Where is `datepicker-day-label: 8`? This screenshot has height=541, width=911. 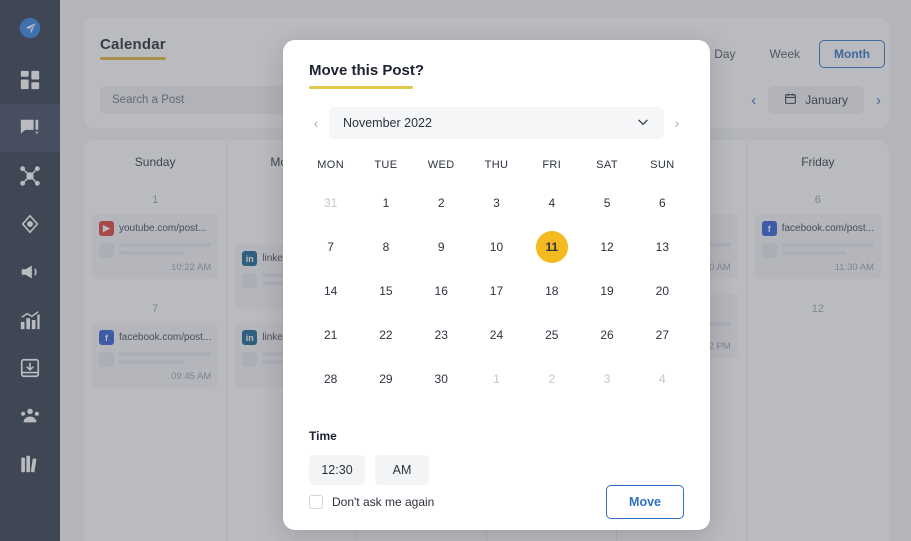
datepicker-day-label: 8 is located at coordinates (386, 247).